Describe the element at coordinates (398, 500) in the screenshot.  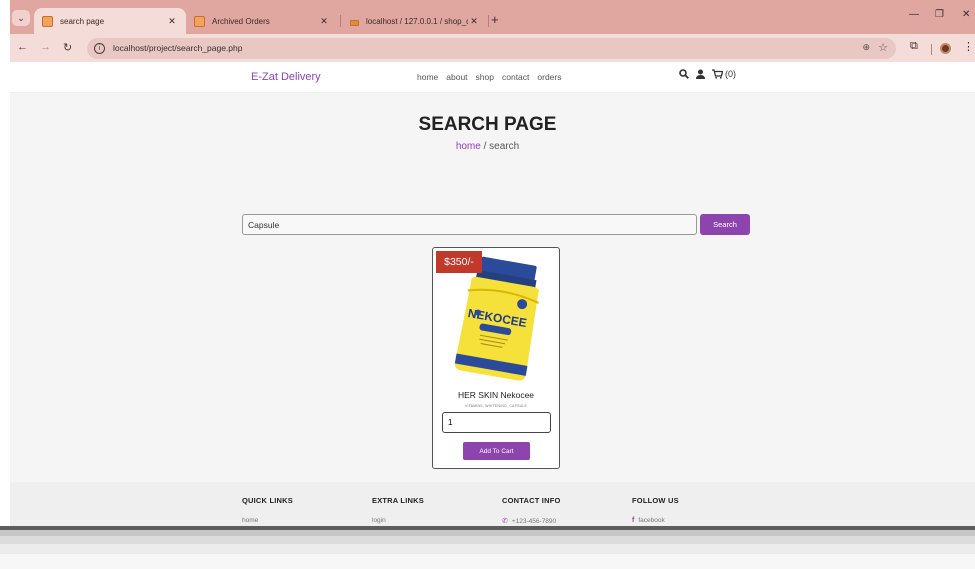
I see `footer-heading: EXTRA LINKS` at that location.